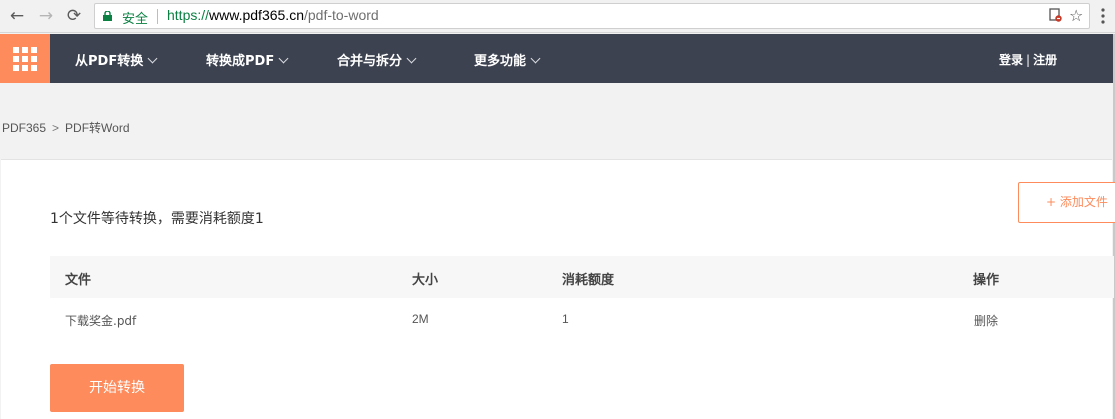 This screenshot has width=1115, height=419. What do you see at coordinates (557, 58) in the screenshot?
I see `site-header: 从PDF转换 转换成PDF 合并与拆分 更多功能 登录 | 注册` at bounding box center [557, 58].